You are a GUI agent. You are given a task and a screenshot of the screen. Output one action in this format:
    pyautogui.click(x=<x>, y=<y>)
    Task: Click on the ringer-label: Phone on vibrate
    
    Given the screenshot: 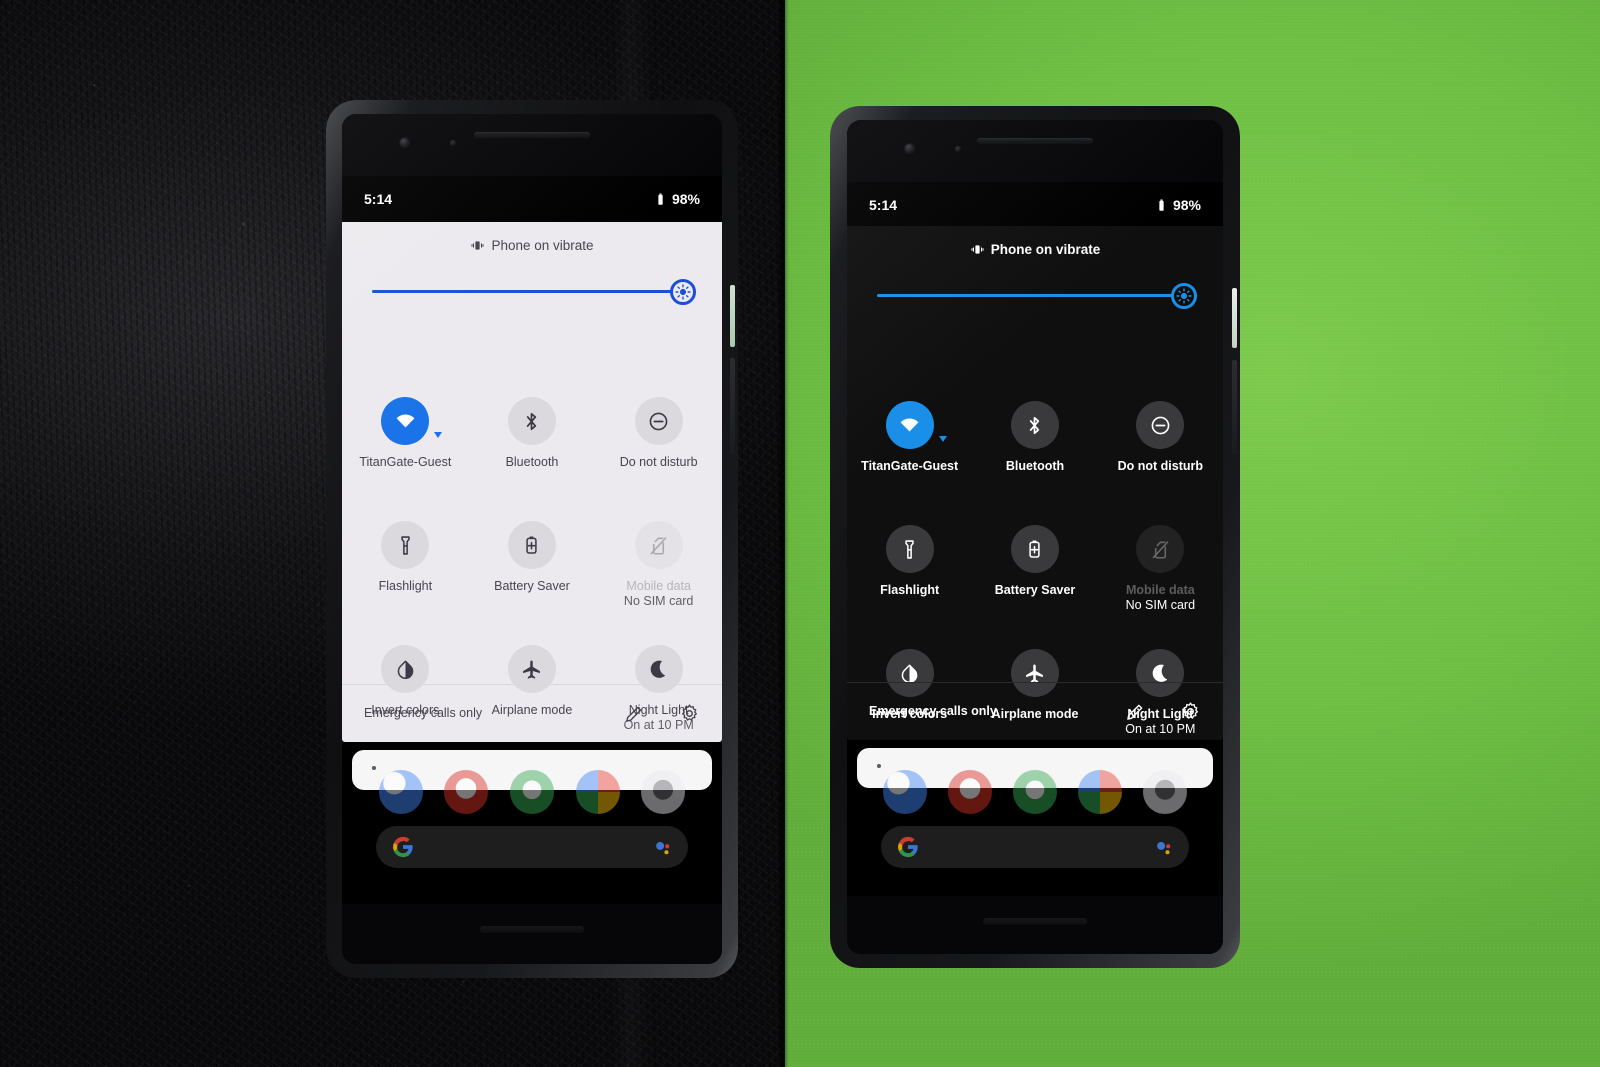 What is the action you would take?
    pyautogui.click(x=542, y=245)
    